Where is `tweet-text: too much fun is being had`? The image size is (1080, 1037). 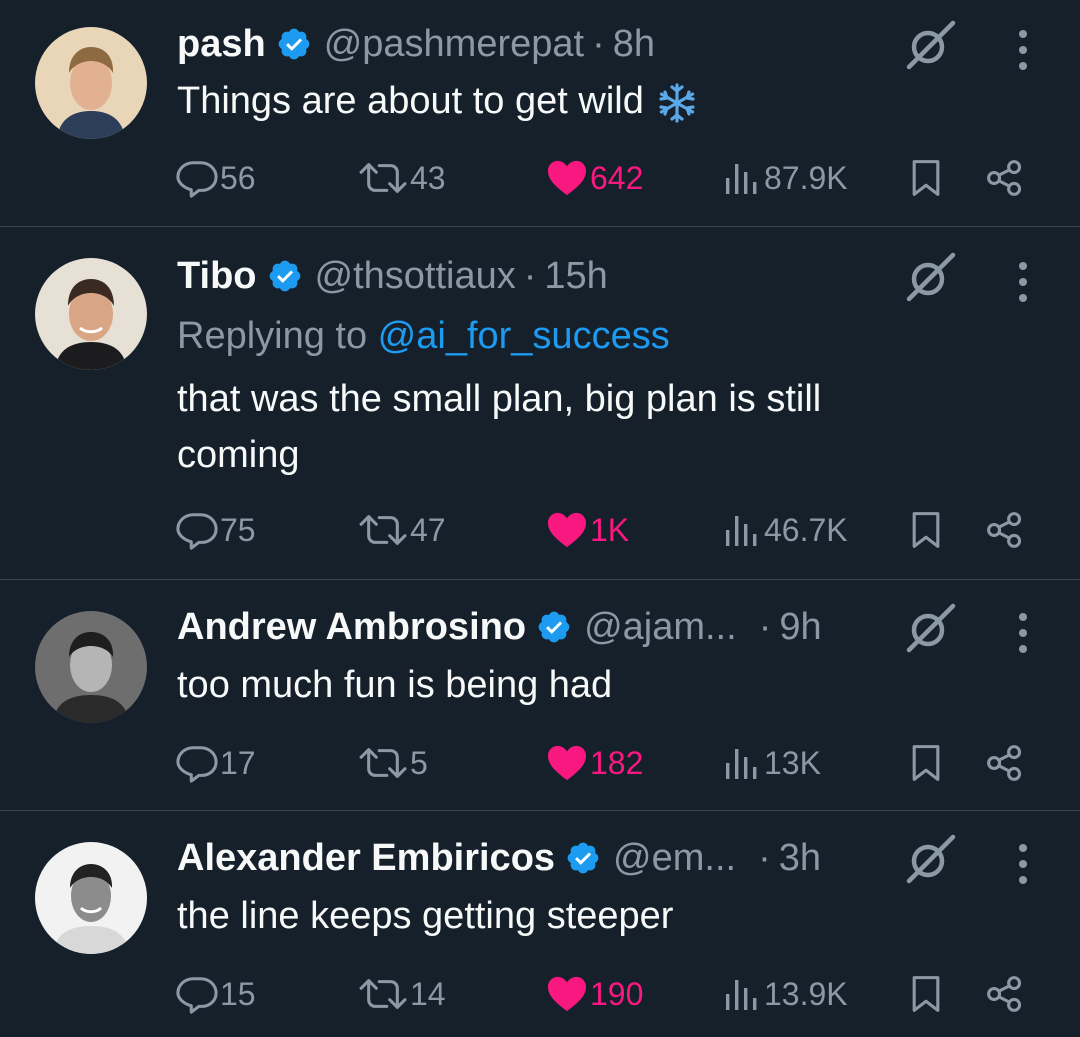 tweet-text: too much fun is being had is located at coordinates (395, 685).